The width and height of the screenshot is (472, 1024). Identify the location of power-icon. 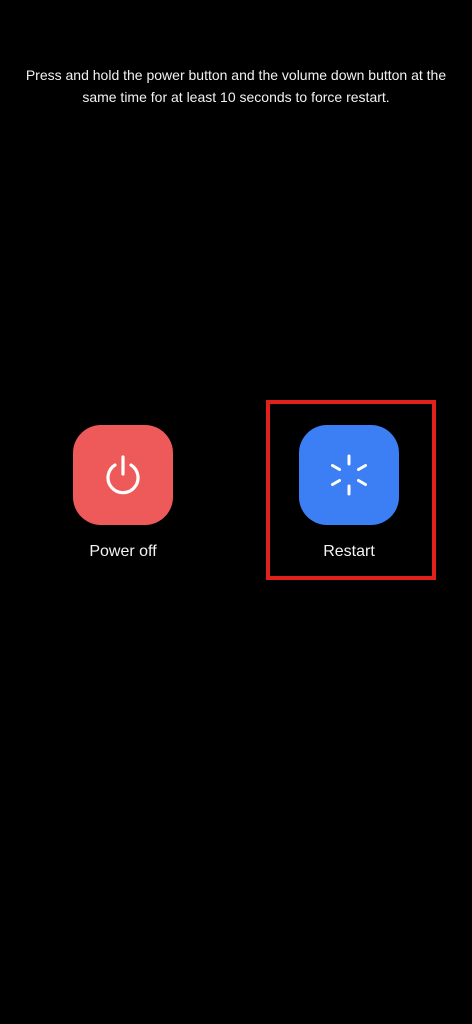
(123, 475).